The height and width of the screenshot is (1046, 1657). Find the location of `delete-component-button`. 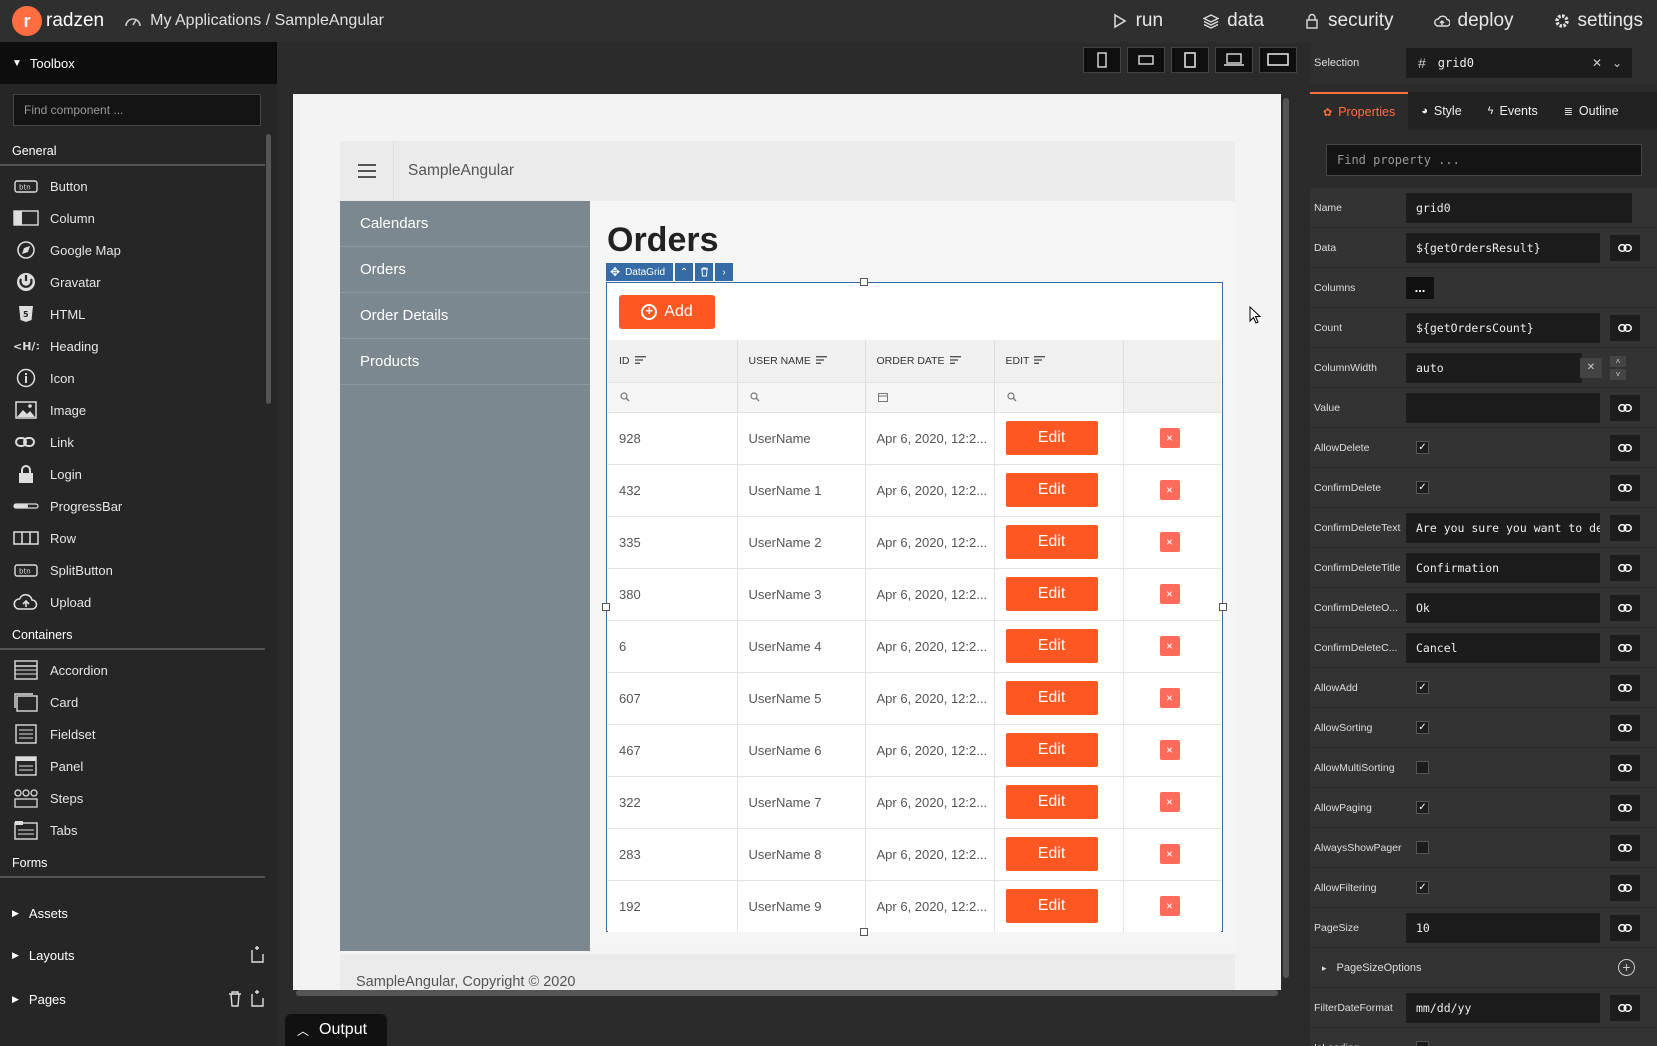

delete-component-button is located at coordinates (704, 272).